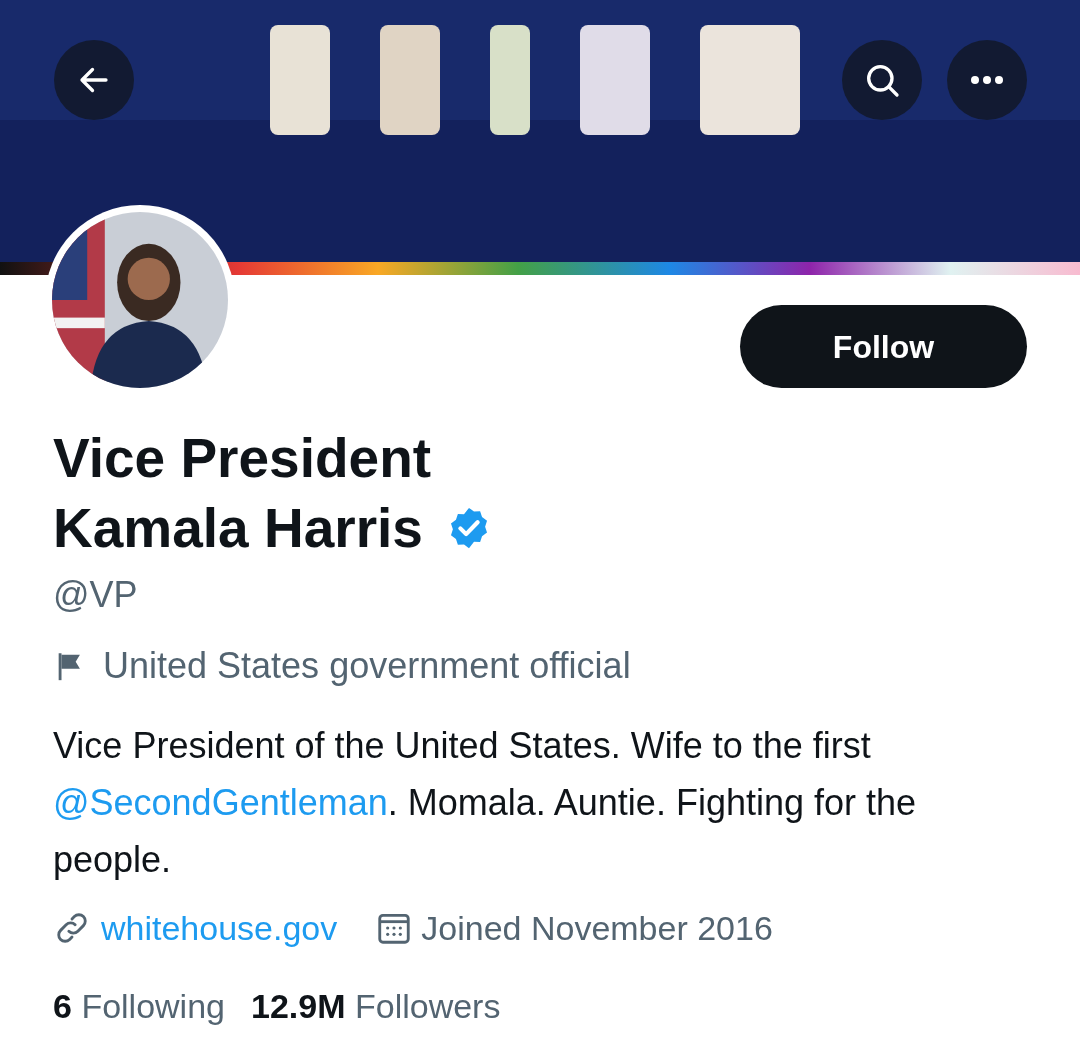  What do you see at coordinates (597, 928) in the screenshot?
I see `joined-date: Joined November 2016` at bounding box center [597, 928].